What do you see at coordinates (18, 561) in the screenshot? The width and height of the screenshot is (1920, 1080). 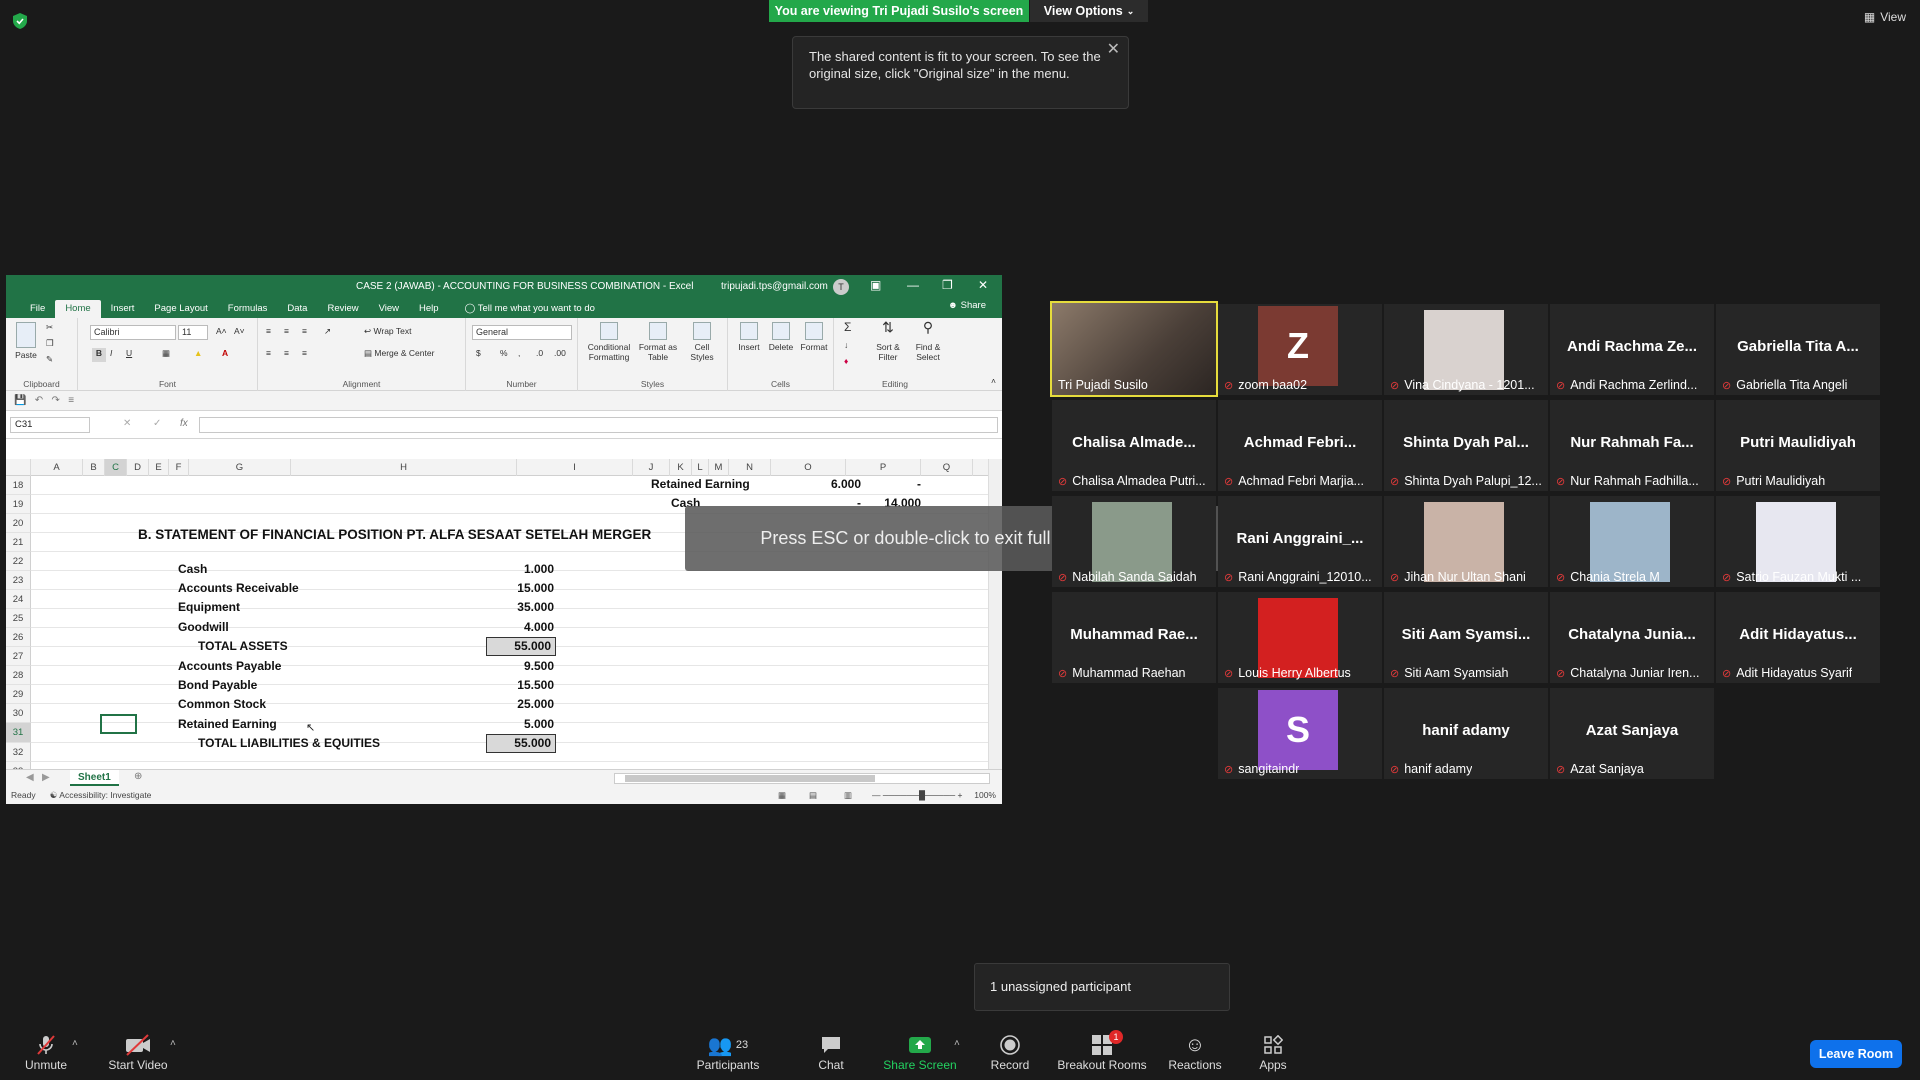 I see `row-header-22: 22` at bounding box center [18, 561].